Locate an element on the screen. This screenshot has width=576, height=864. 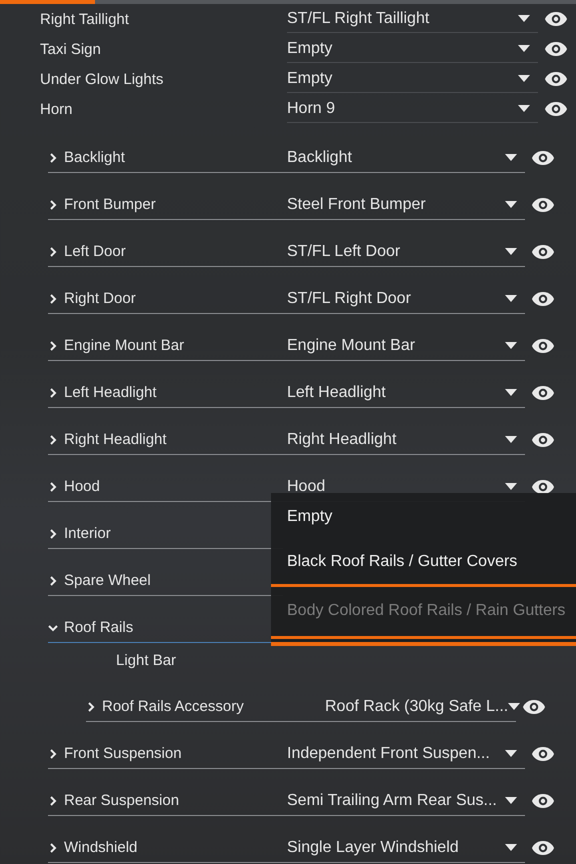
part-dropdown: Horn 9 is located at coordinates (412, 109).